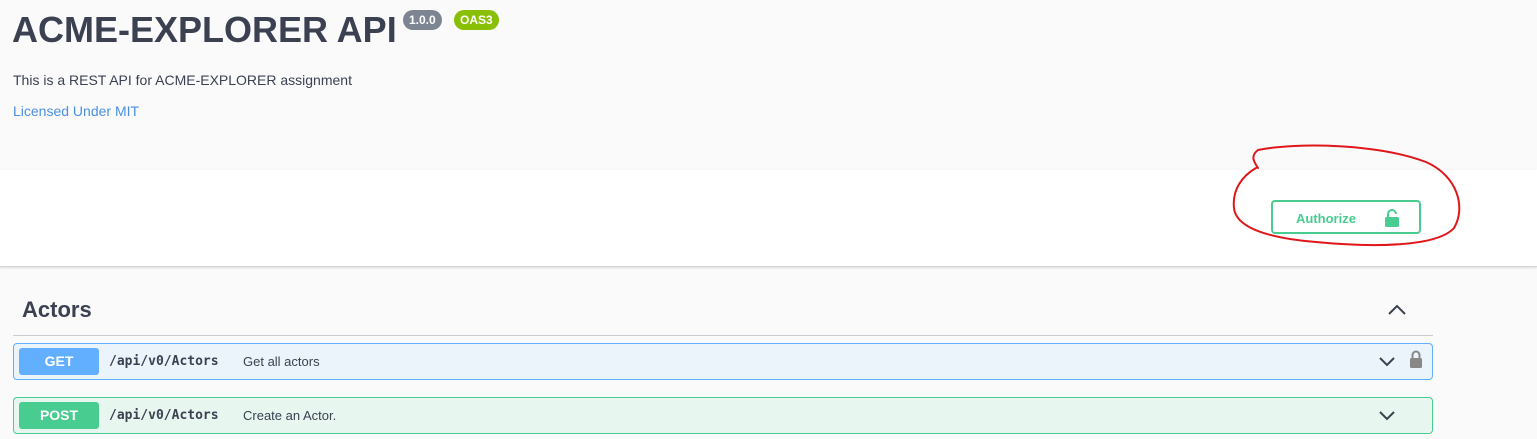 This screenshot has height=439, width=1537. I want to click on tag-header-actors: Actors, so click(723, 310).